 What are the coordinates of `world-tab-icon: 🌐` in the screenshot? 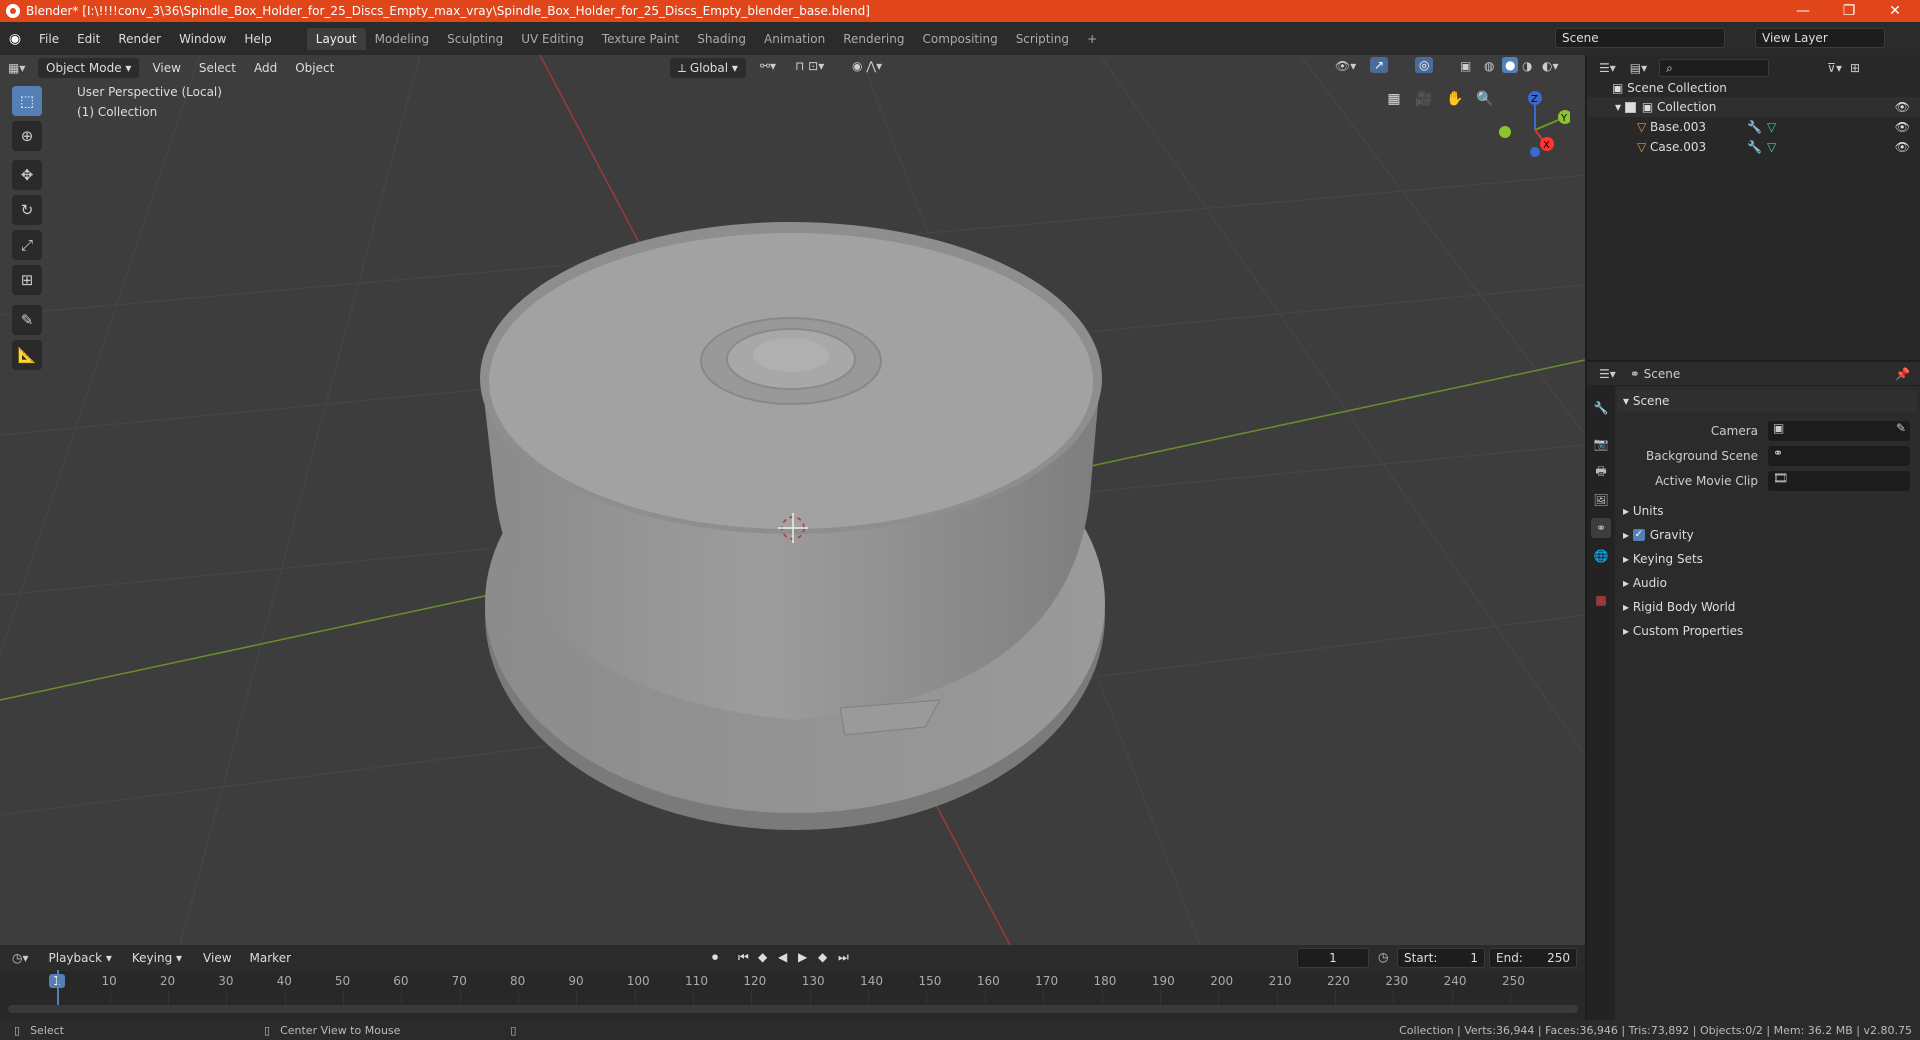 It's located at (1601, 556).